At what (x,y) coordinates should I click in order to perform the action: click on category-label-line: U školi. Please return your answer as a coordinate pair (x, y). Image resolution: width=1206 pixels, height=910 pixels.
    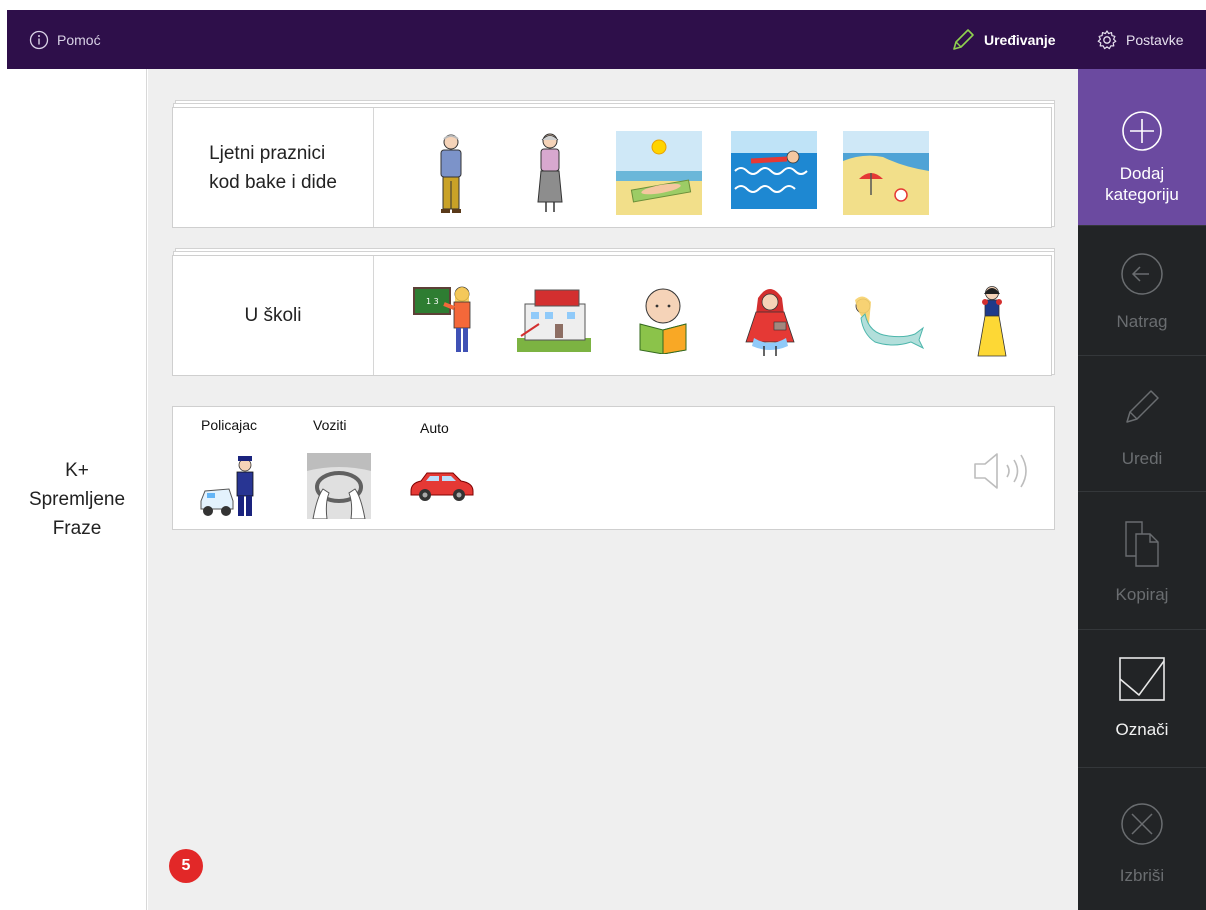
    Looking at the image, I should click on (273, 315).